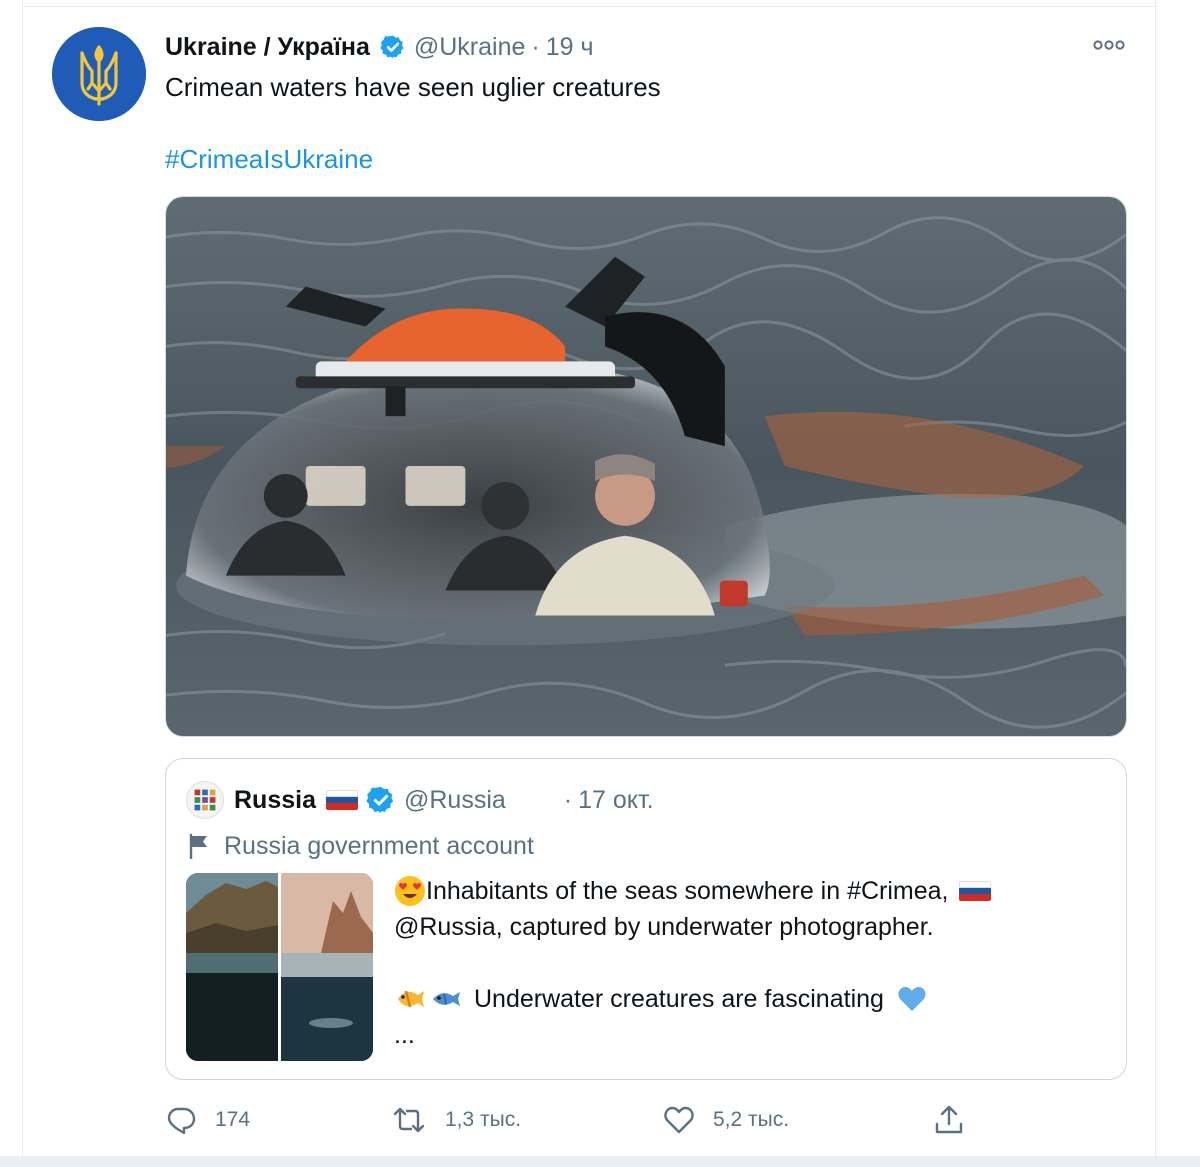 This screenshot has width=1200, height=1167. What do you see at coordinates (455, 800) in the screenshot?
I see `quoted-author-handle: @Russia` at bounding box center [455, 800].